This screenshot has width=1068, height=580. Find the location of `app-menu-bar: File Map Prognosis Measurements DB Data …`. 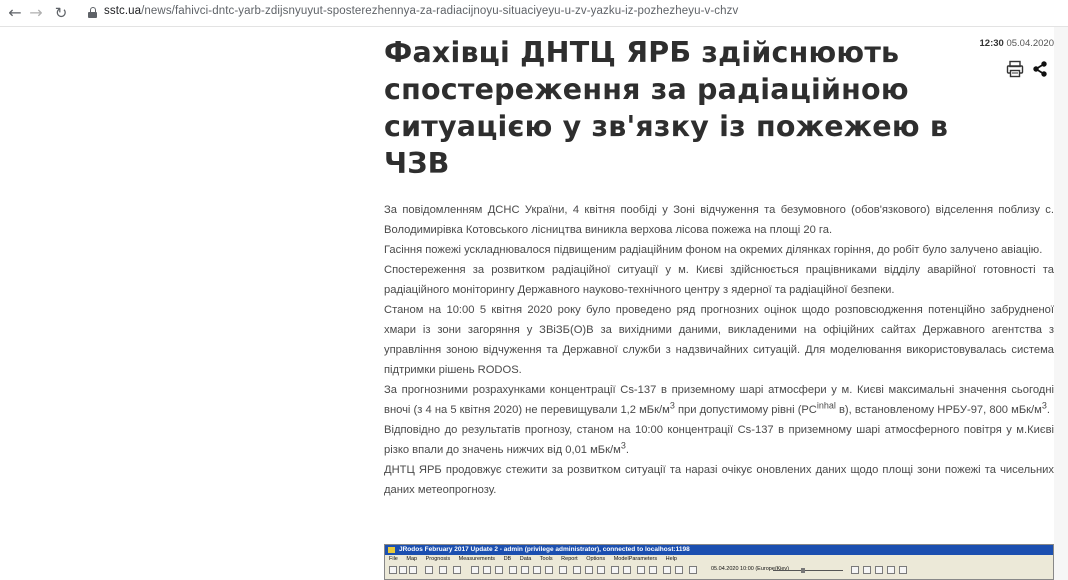

app-menu-bar: File Map Prognosis Measurements DB Data … is located at coordinates (719, 559).